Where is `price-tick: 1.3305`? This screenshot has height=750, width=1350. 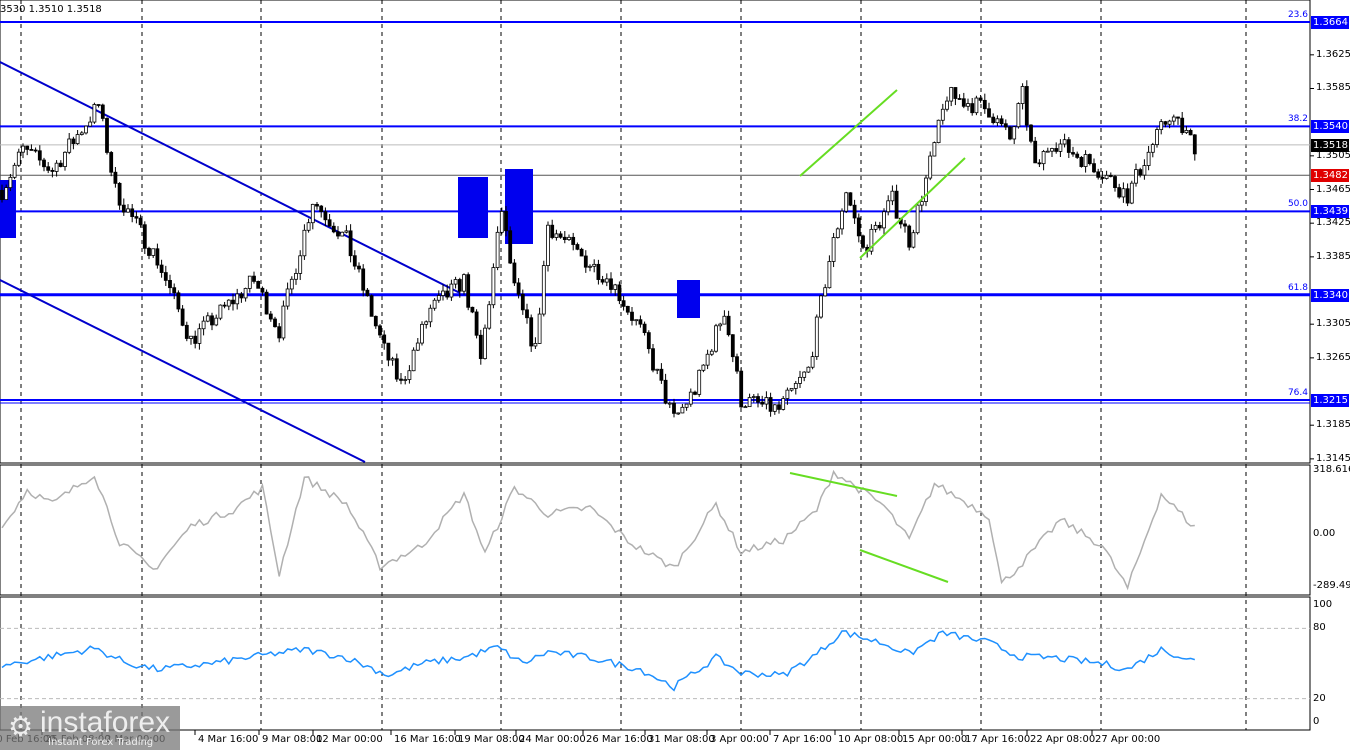
price-tick: 1.3305 is located at coordinates (1333, 324).